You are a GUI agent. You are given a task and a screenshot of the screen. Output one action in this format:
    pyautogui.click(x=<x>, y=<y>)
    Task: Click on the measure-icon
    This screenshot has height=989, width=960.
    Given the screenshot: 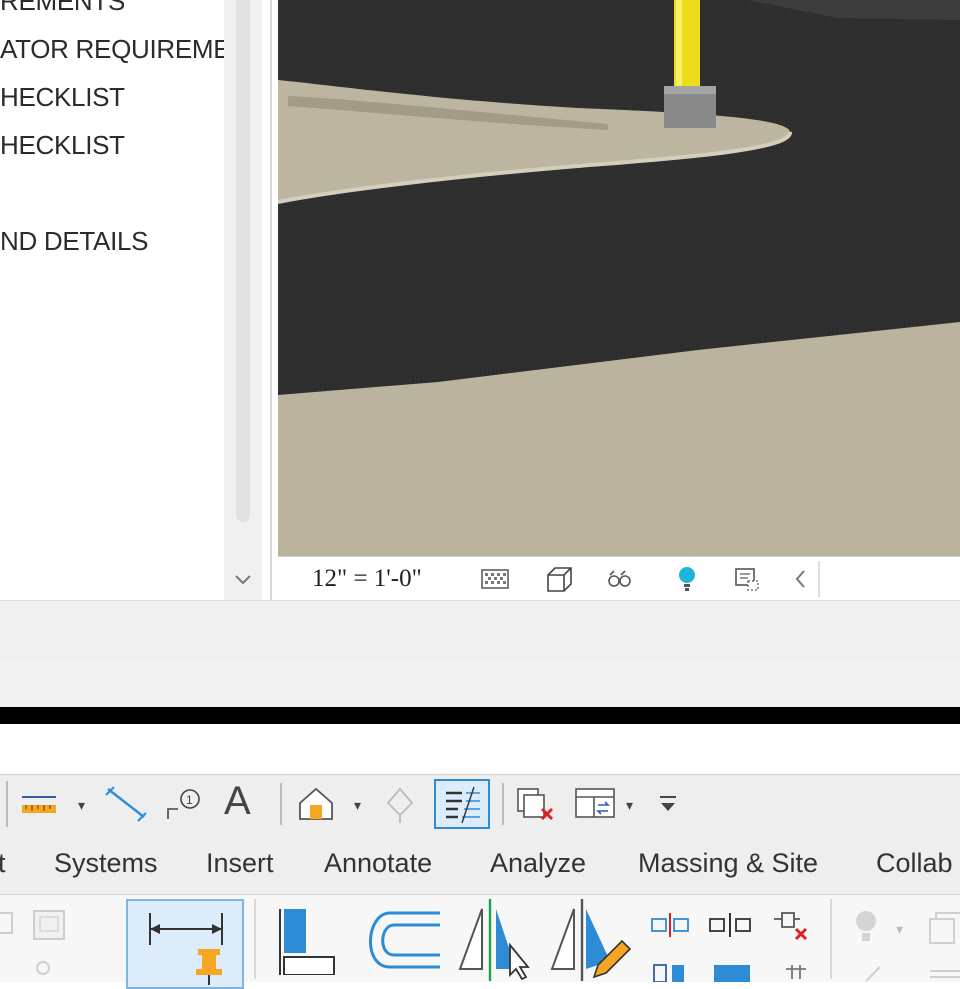 What is the action you would take?
    pyautogui.click(x=40, y=804)
    